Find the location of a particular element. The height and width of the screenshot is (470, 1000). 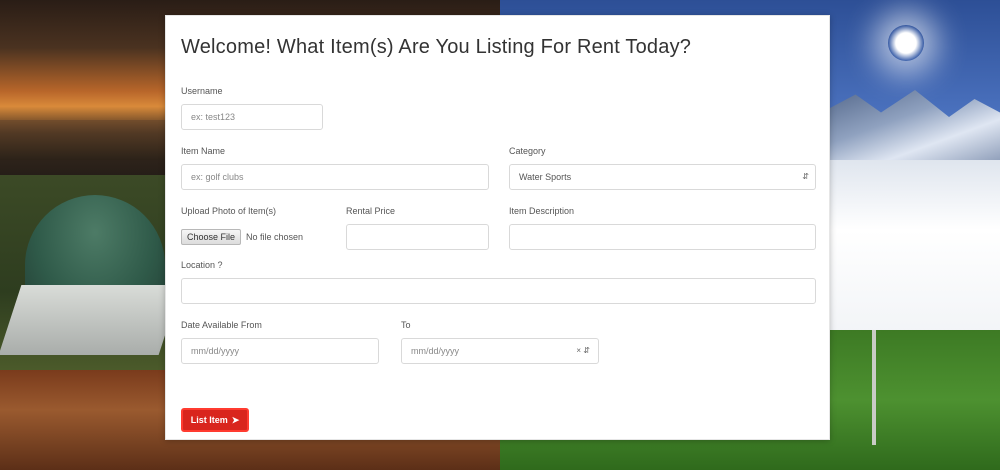

date-spinner-icon: × ⇵ is located at coordinates (583, 351).